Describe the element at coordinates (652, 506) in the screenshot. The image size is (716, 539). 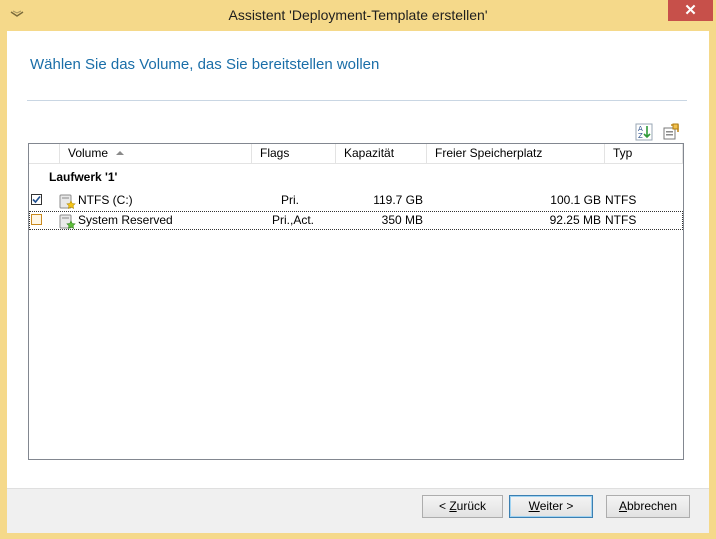
I see `cancel-button-label: bbrechen` at that location.